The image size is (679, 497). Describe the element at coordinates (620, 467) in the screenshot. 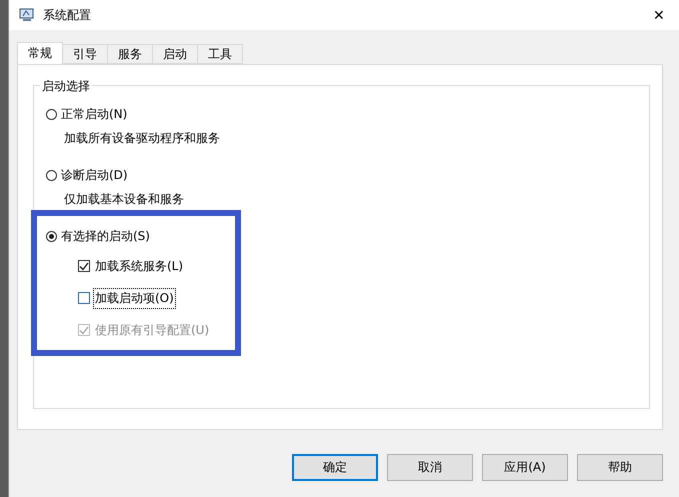

I see `dialog-button: 帮助` at that location.